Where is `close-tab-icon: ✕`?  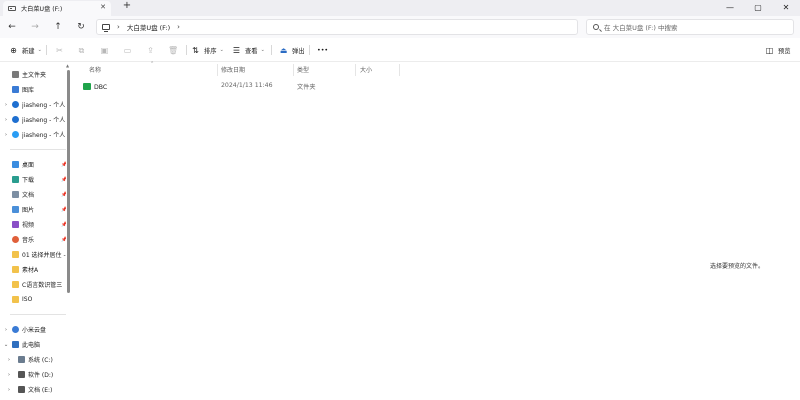 close-tab-icon: ✕ is located at coordinates (103, 7).